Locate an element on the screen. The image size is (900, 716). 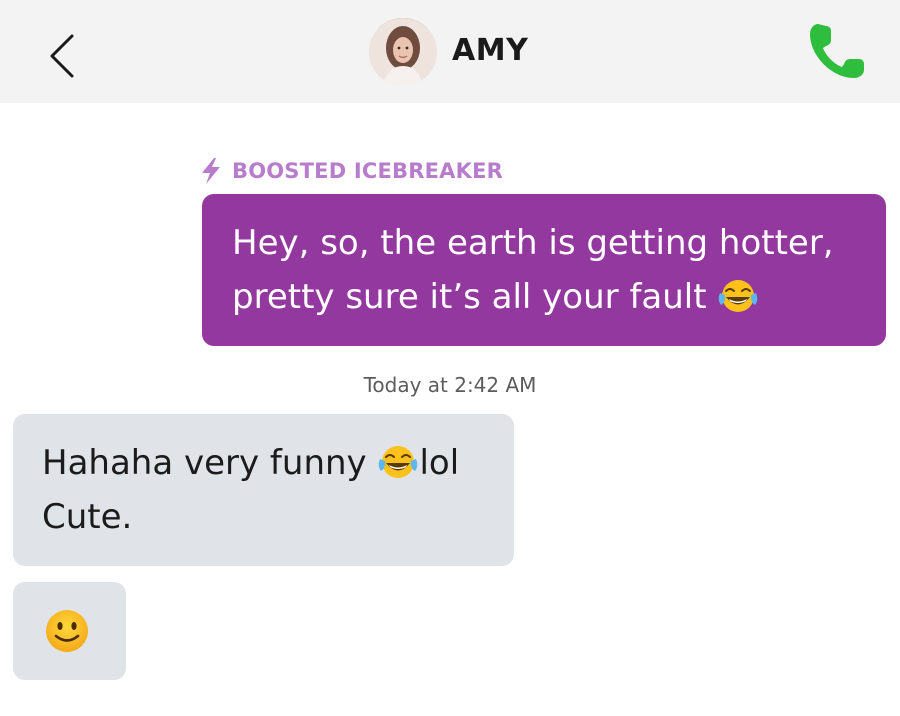
incoming-message-line-1-suffix: lol is located at coordinates (439, 463).